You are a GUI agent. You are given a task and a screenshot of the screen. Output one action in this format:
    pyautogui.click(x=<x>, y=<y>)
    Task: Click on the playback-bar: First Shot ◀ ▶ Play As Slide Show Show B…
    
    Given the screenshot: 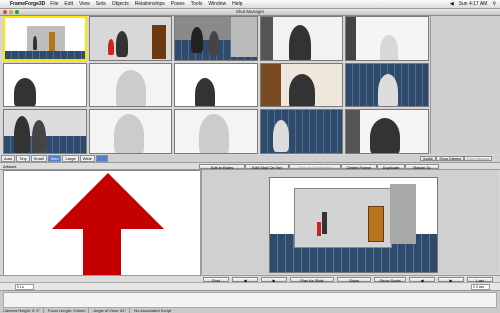 What is the action you would take?
    pyautogui.click(x=250, y=281)
    